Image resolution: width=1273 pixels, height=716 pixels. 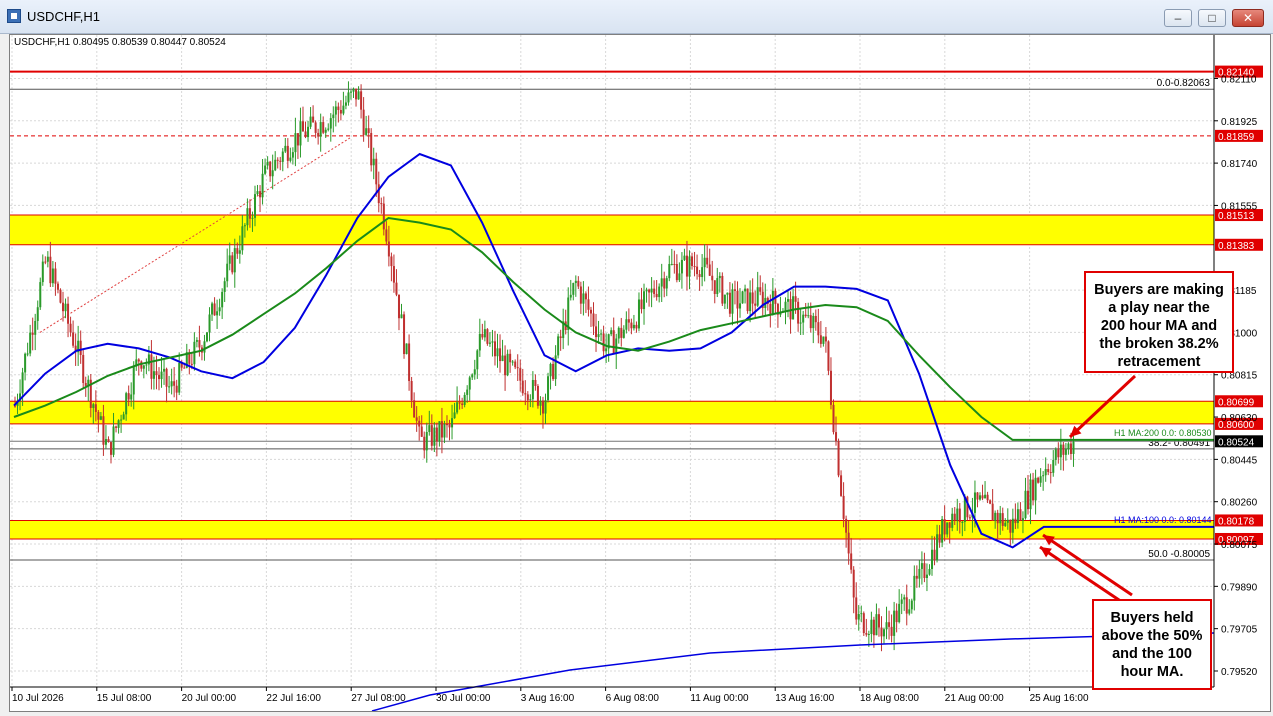 I want to click on price-level-tag-label: 0.81513, so click(x=1236, y=216).